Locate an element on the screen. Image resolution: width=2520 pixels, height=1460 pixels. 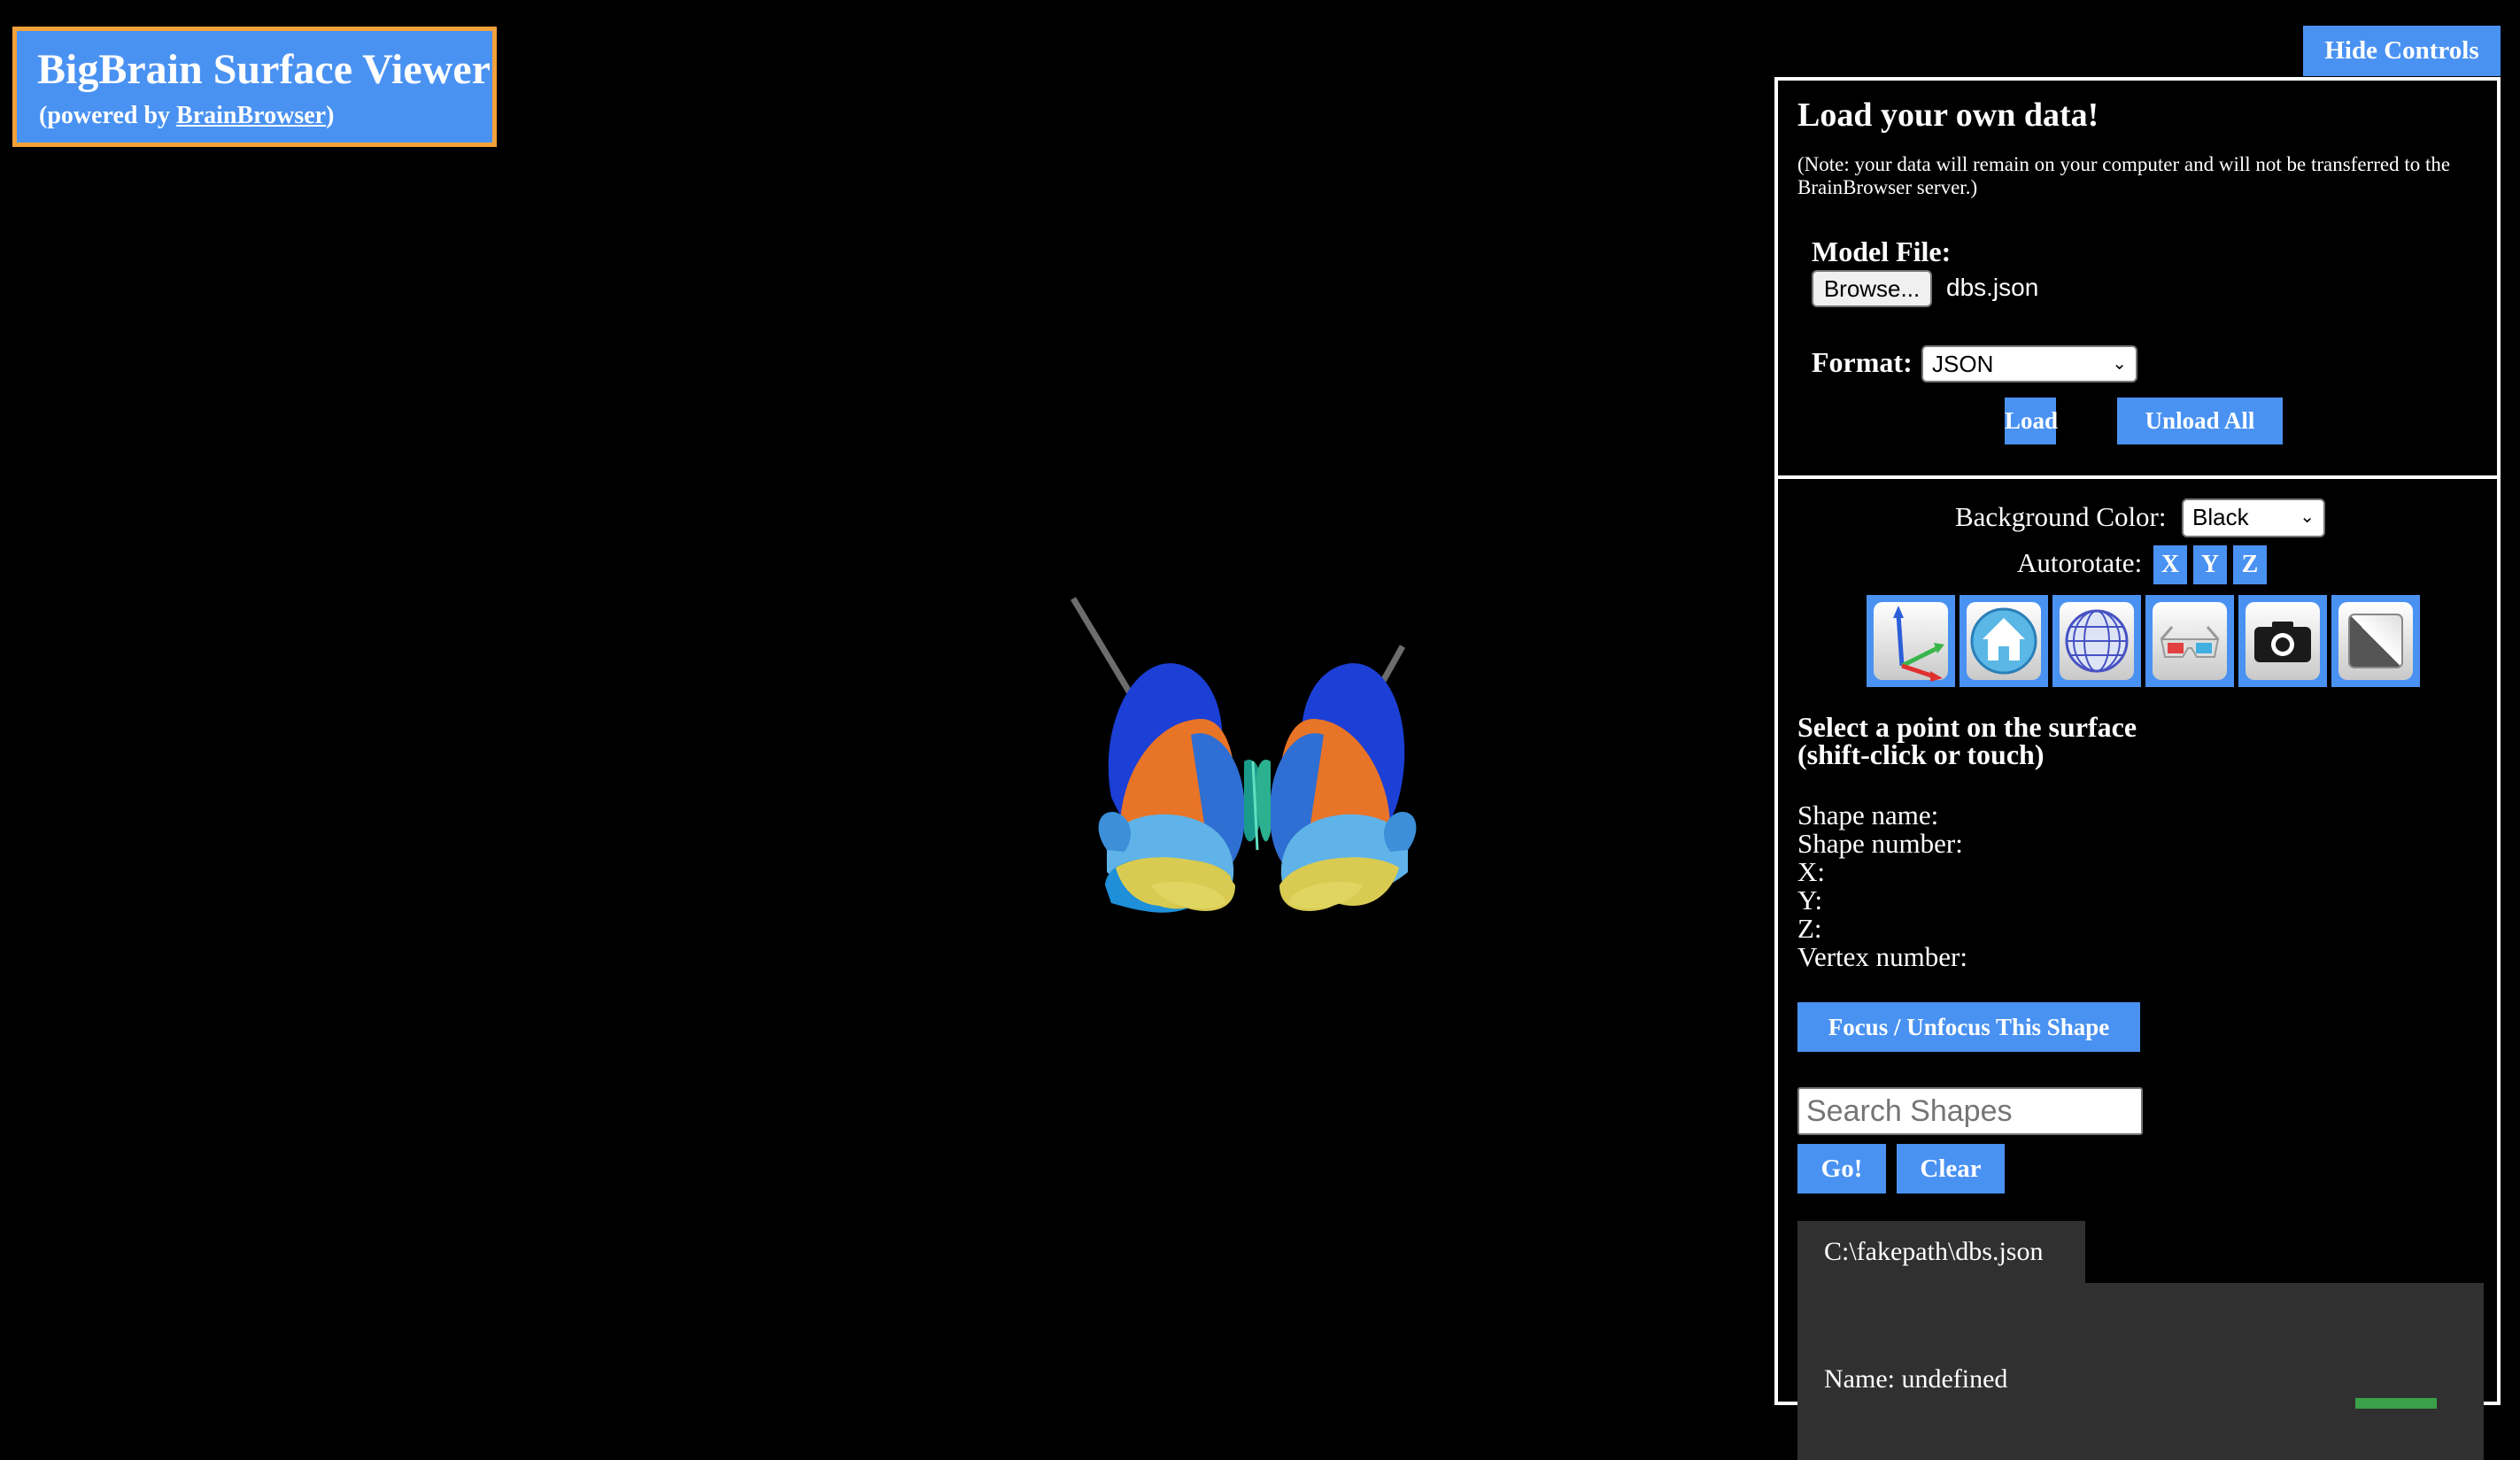
autorotate-label: Autorotate: is located at coordinates (2080, 562).